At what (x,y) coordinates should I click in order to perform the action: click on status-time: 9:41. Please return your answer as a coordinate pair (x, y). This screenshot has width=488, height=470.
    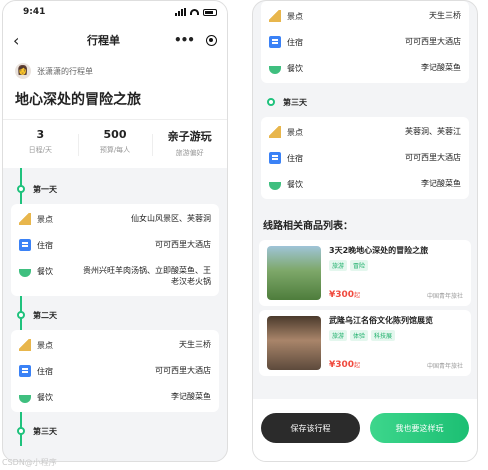
    Looking at the image, I should click on (34, 12).